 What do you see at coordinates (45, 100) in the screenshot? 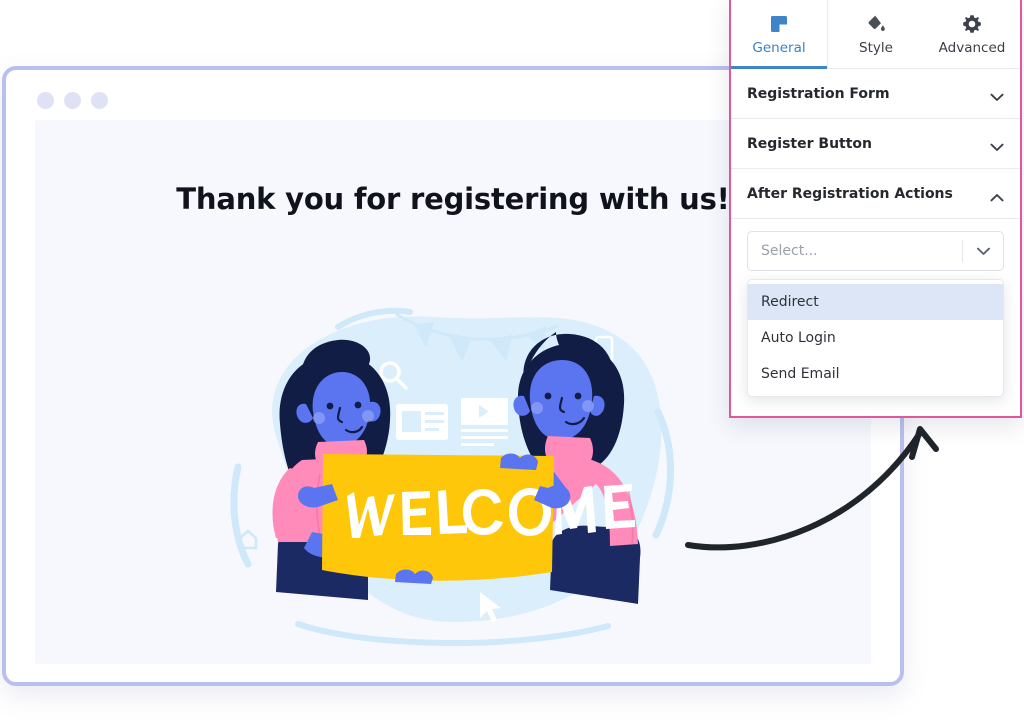
I see `window-close-dot` at bounding box center [45, 100].